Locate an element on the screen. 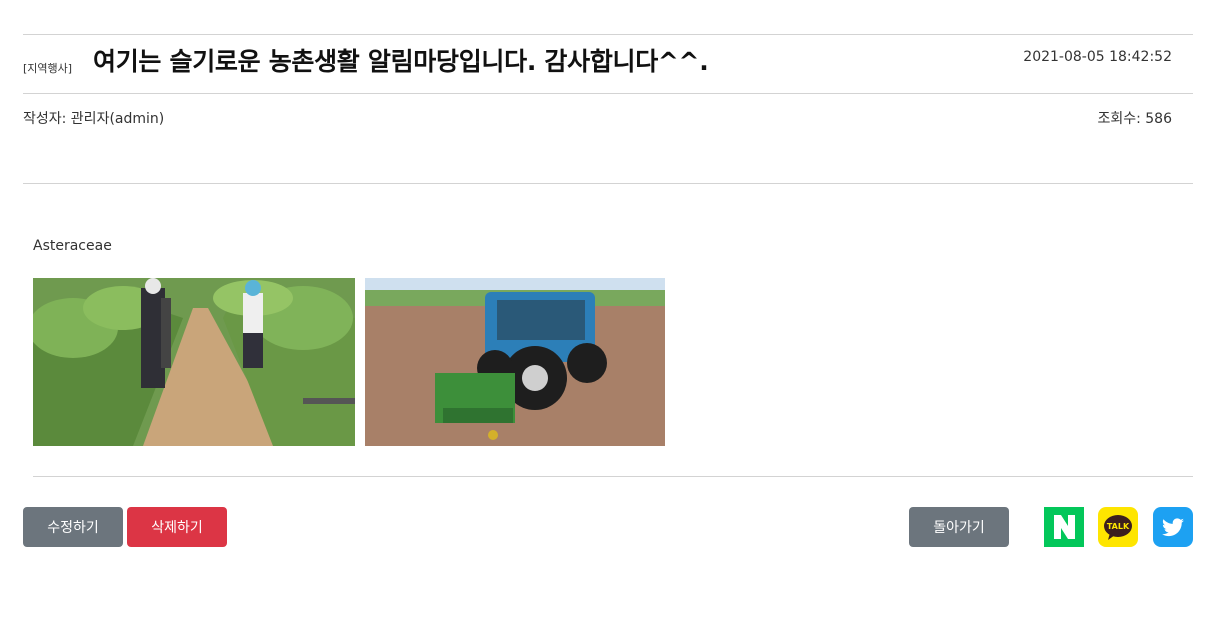 The height and width of the screenshot is (624, 1221). back-button: 돌아가기 is located at coordinates (959, 527).